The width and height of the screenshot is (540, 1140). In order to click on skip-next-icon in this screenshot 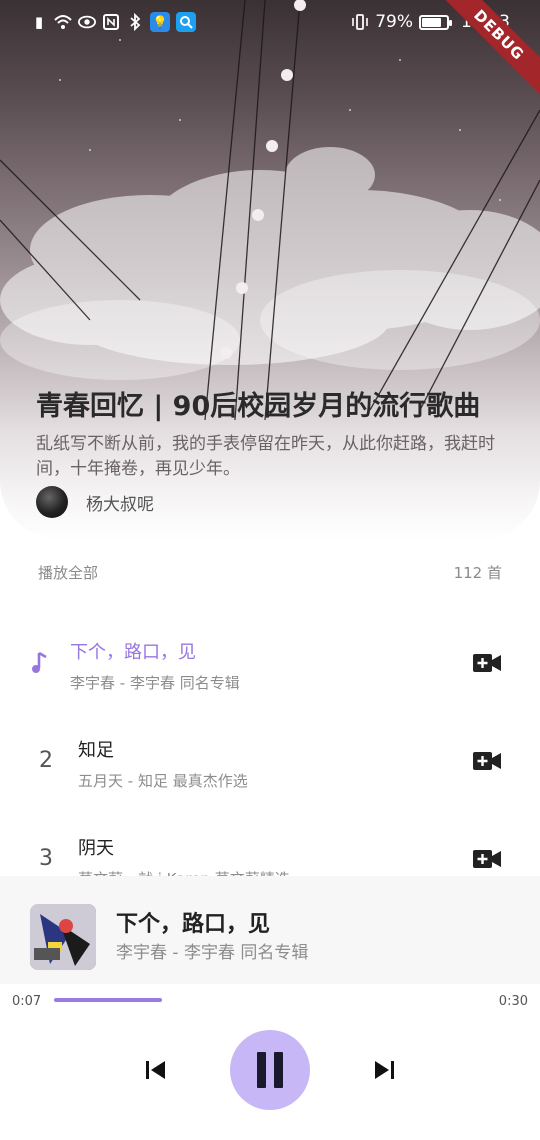, I will do `click(384, 1070)`.